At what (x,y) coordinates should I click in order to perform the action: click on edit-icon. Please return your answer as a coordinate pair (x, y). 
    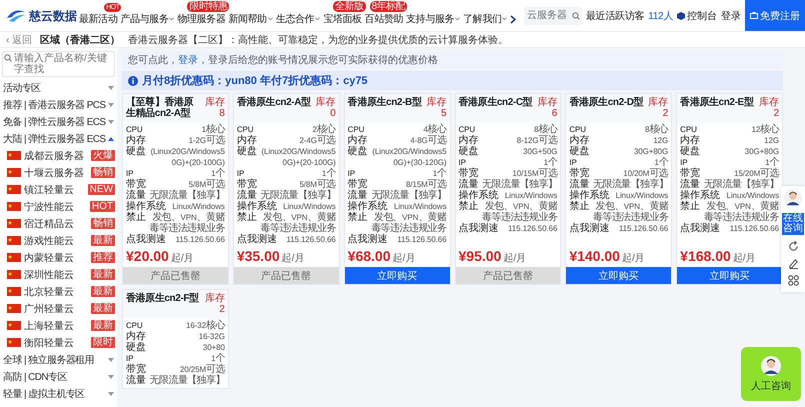
    Looking at the image, I should click on (793, 263).